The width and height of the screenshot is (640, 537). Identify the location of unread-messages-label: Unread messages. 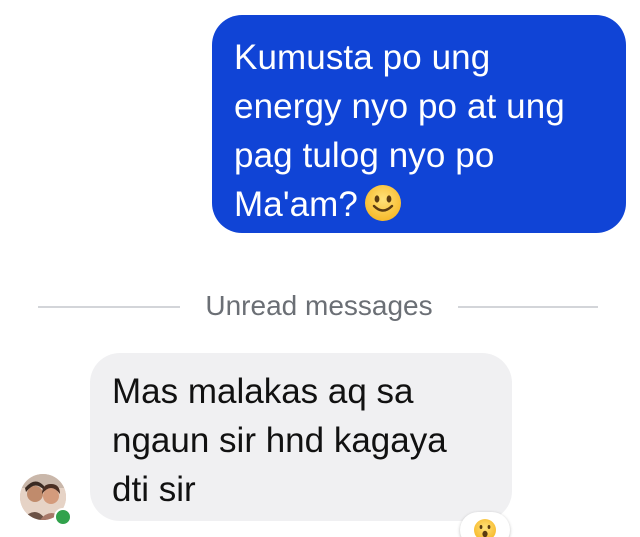
(319, 305).